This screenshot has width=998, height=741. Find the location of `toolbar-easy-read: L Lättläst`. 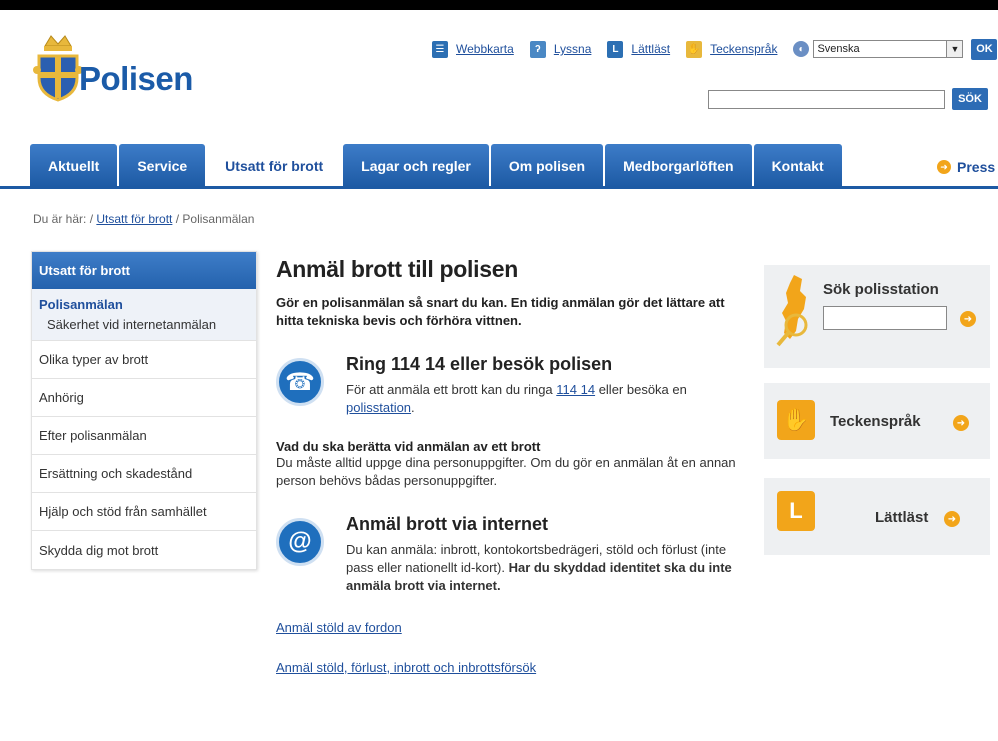

toolbar-easy-read: L Lättläst is located at coordinates (638, 49).